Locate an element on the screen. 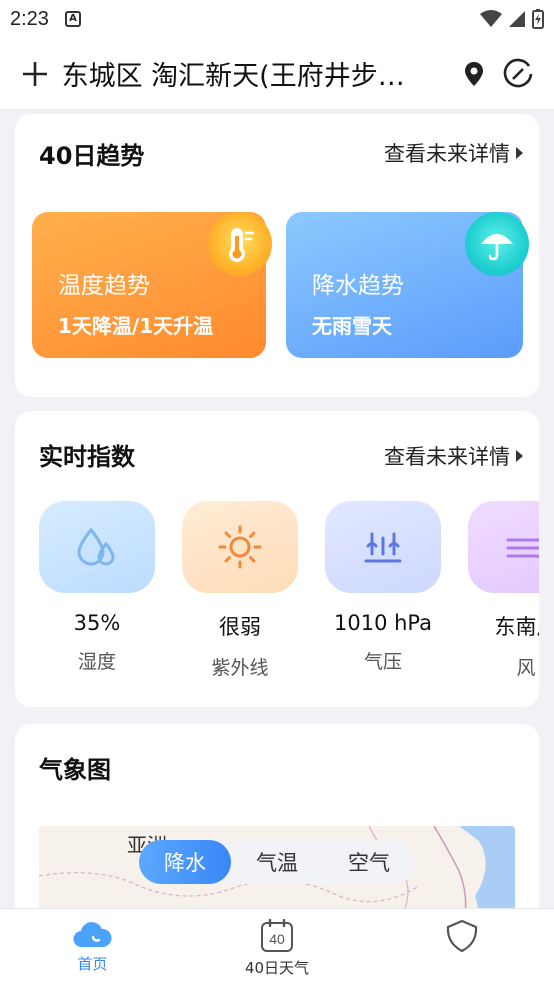  nav-shield is located at coordinates (461, 946).